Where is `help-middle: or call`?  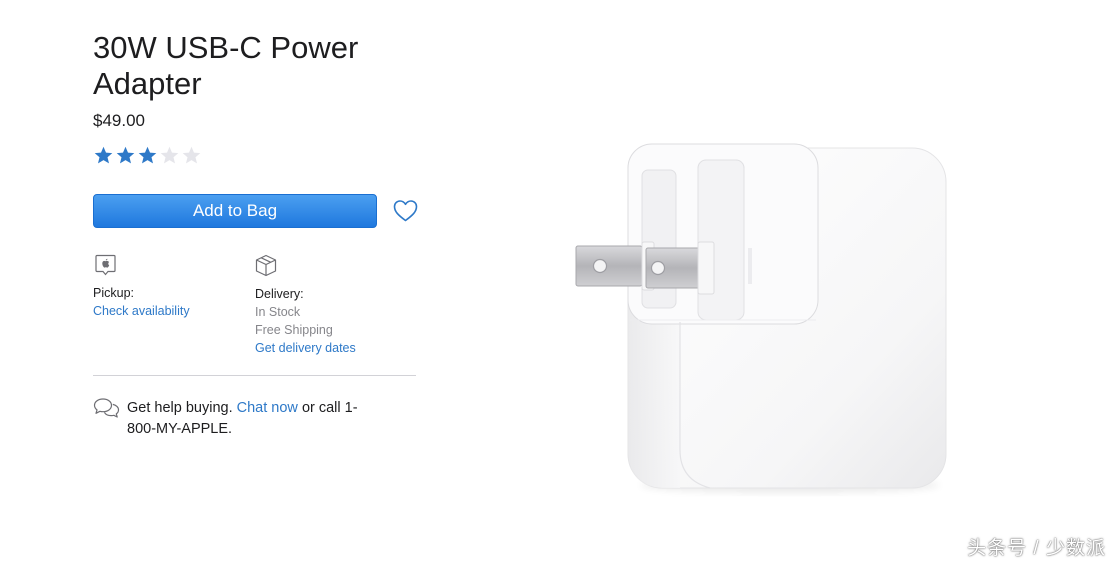
help-middle: or call is located at coordinates (321, 408).